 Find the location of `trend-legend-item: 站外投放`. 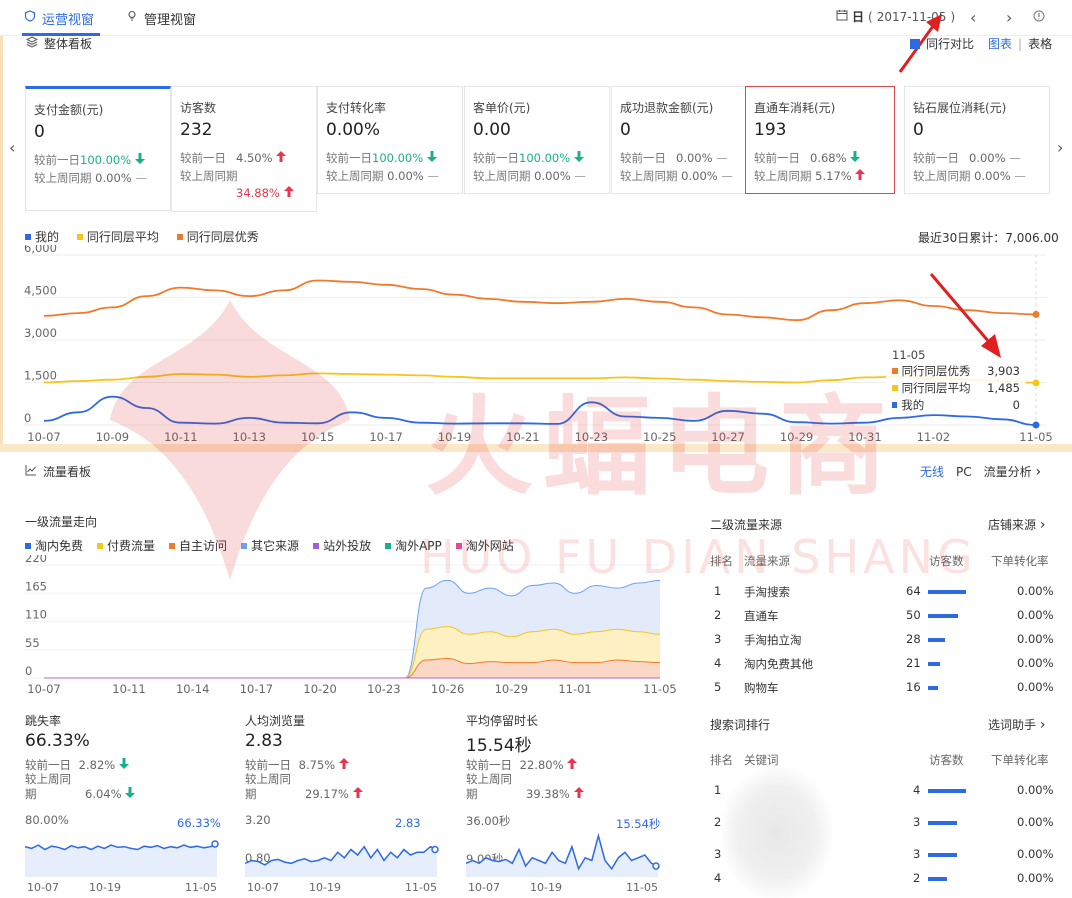

trend-legend-item: 站外投放 is located at coordinates (342, 545).